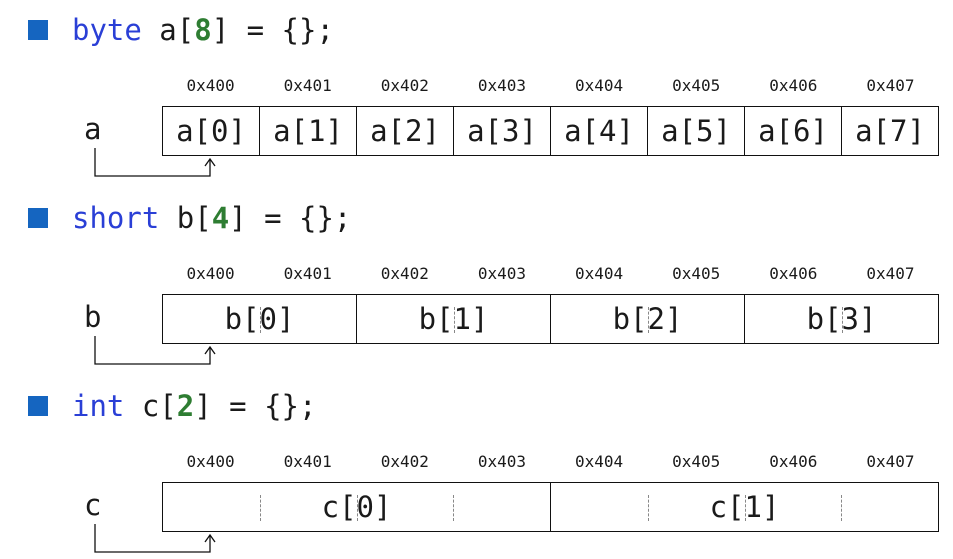 This screenshot has height=559, width=953. I want to click on cell-label: b[0], so click(259, 319).